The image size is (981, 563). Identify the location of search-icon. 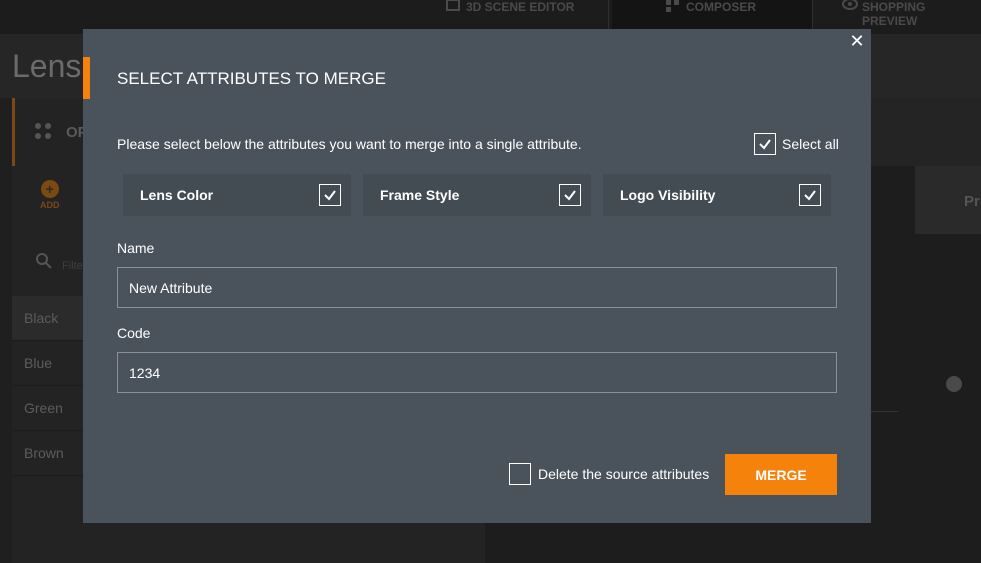
(44, 263).